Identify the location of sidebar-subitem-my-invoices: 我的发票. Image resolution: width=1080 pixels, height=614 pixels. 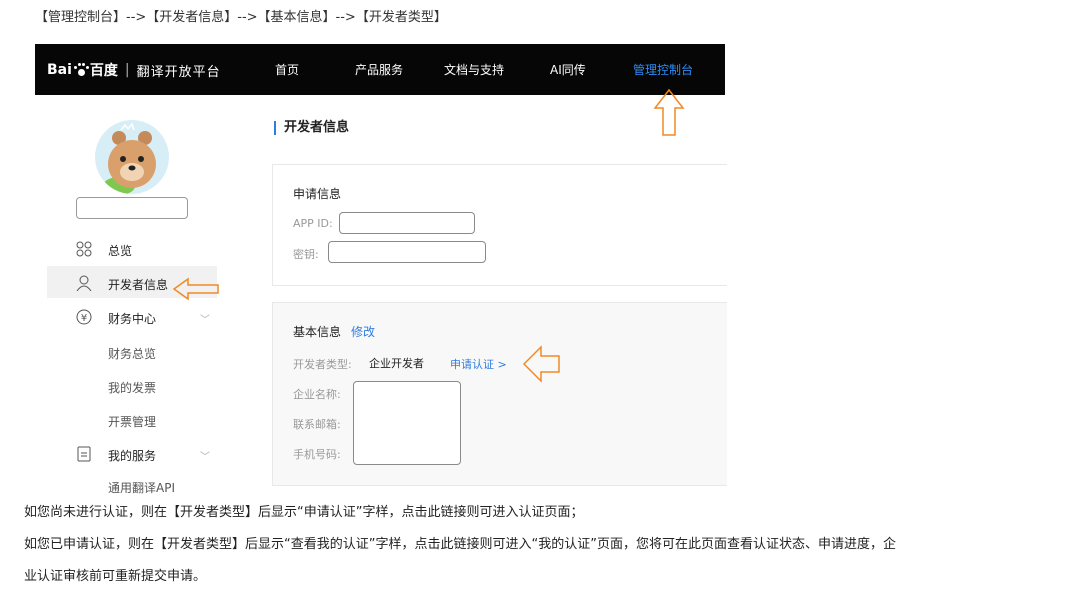
(132, 387).